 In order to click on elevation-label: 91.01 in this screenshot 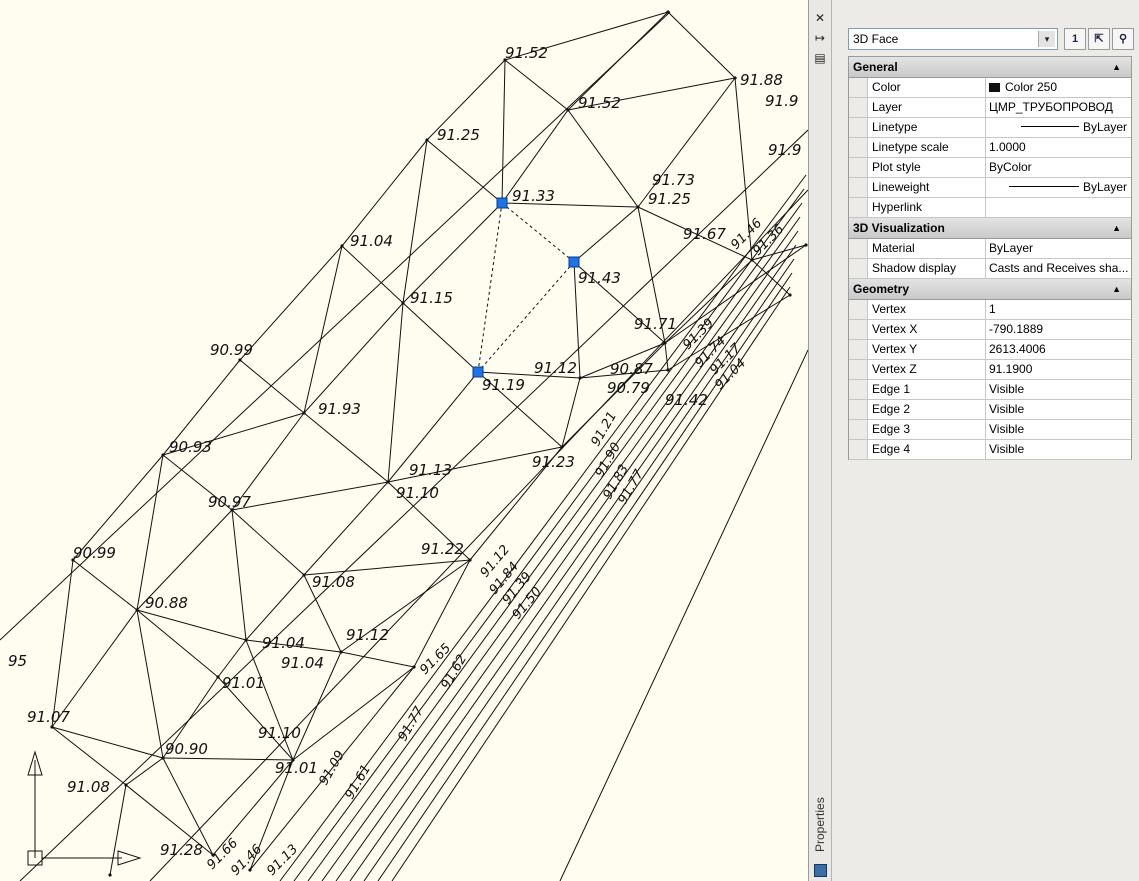, I will do `click(243, 683)`.